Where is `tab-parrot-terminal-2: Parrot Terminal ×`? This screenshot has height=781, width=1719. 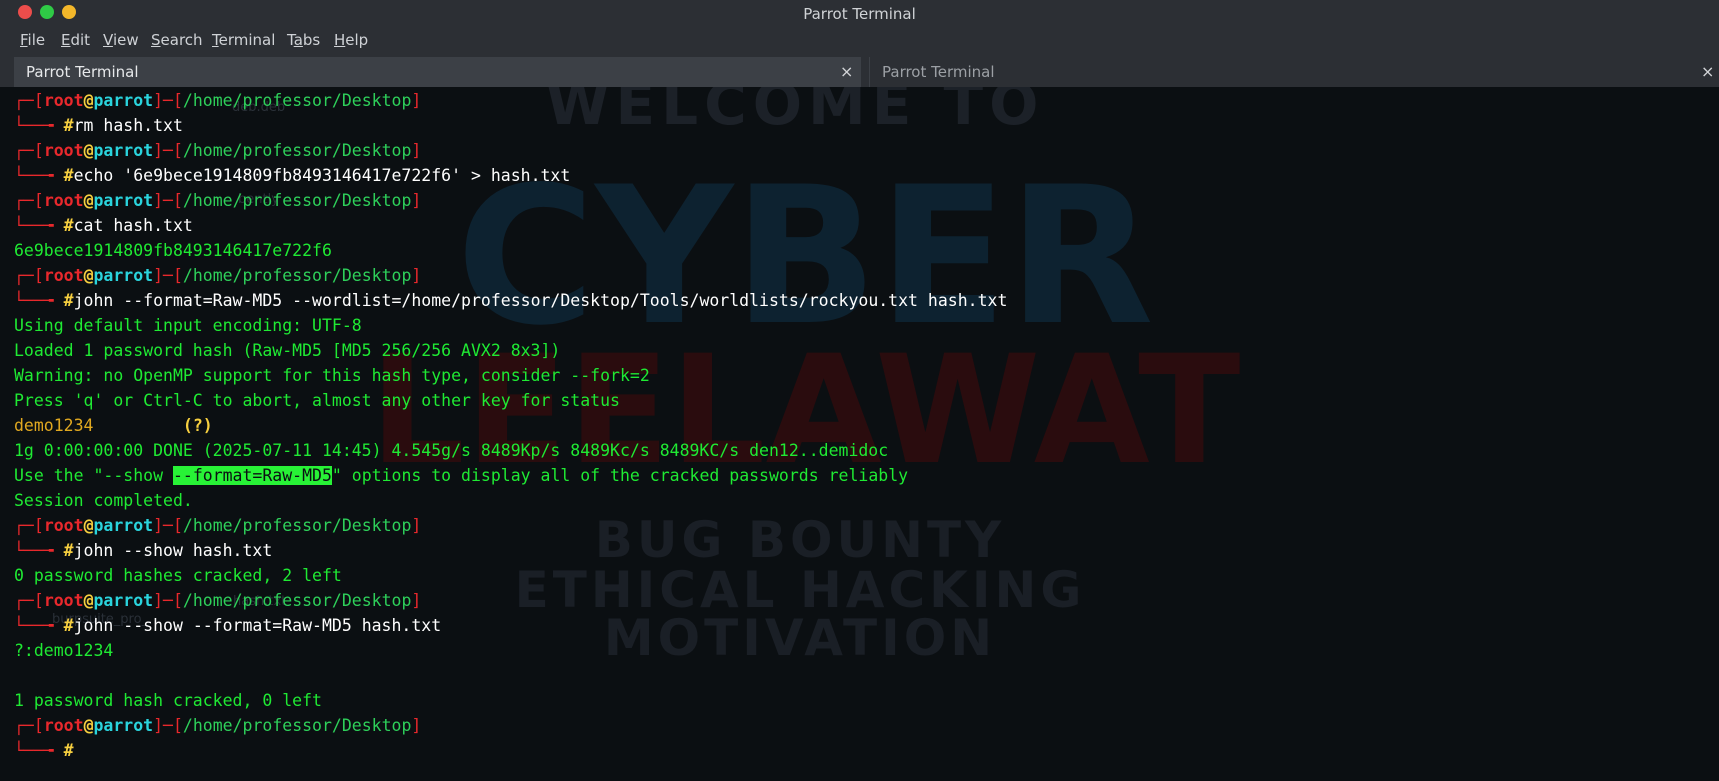
tab-parrot-terminal-2: Parrot Terminal × is located at coordinates (1294, 72).